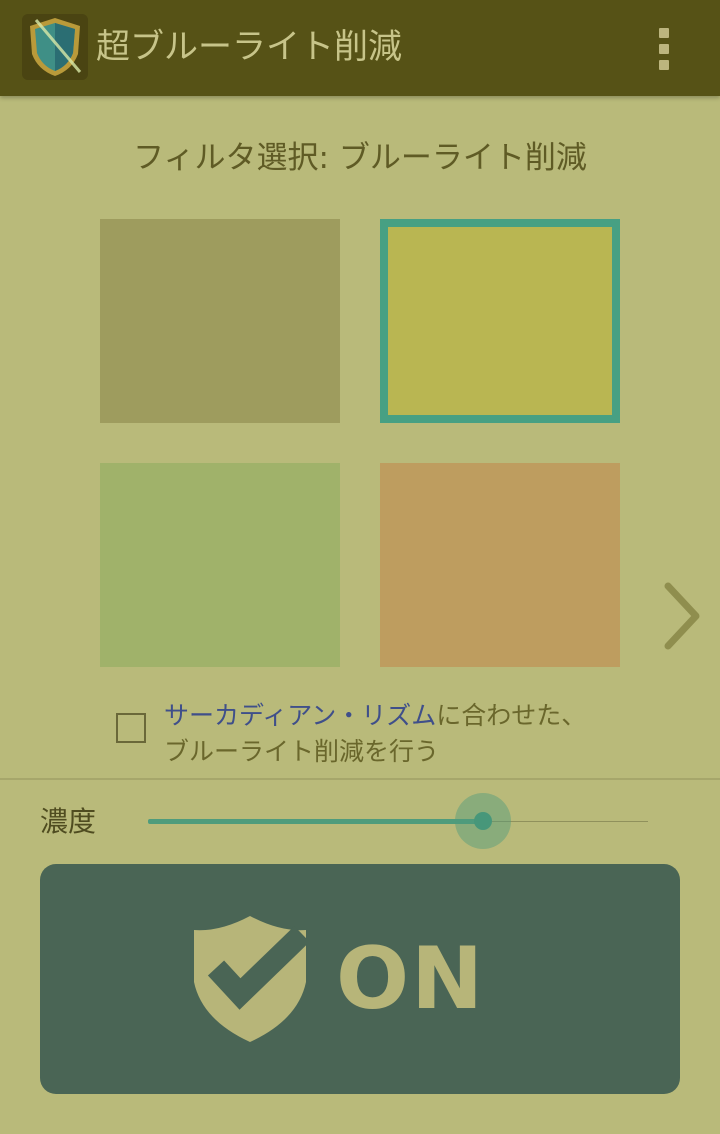  I want to click on circadian-link: サーカディアン・リズム, so click(300, 715).